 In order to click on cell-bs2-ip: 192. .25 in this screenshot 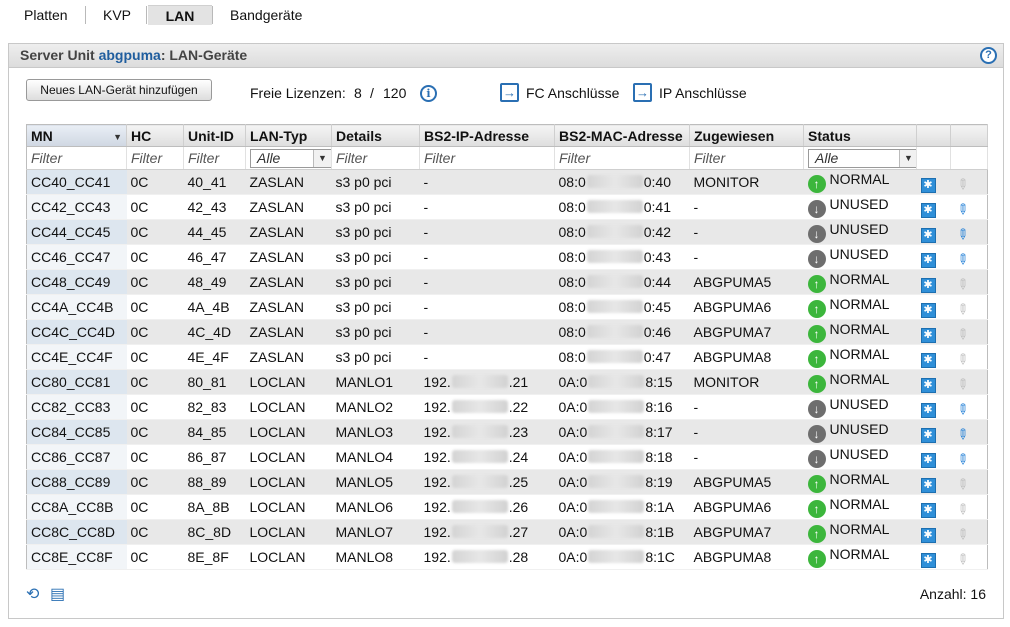, I will do `click(487, 482)`.